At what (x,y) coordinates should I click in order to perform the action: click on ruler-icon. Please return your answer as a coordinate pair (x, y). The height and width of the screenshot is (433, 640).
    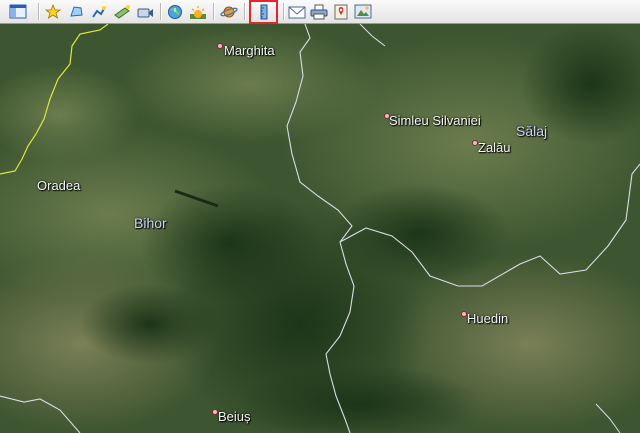
    Looking at the image, I should click on (263, 12).